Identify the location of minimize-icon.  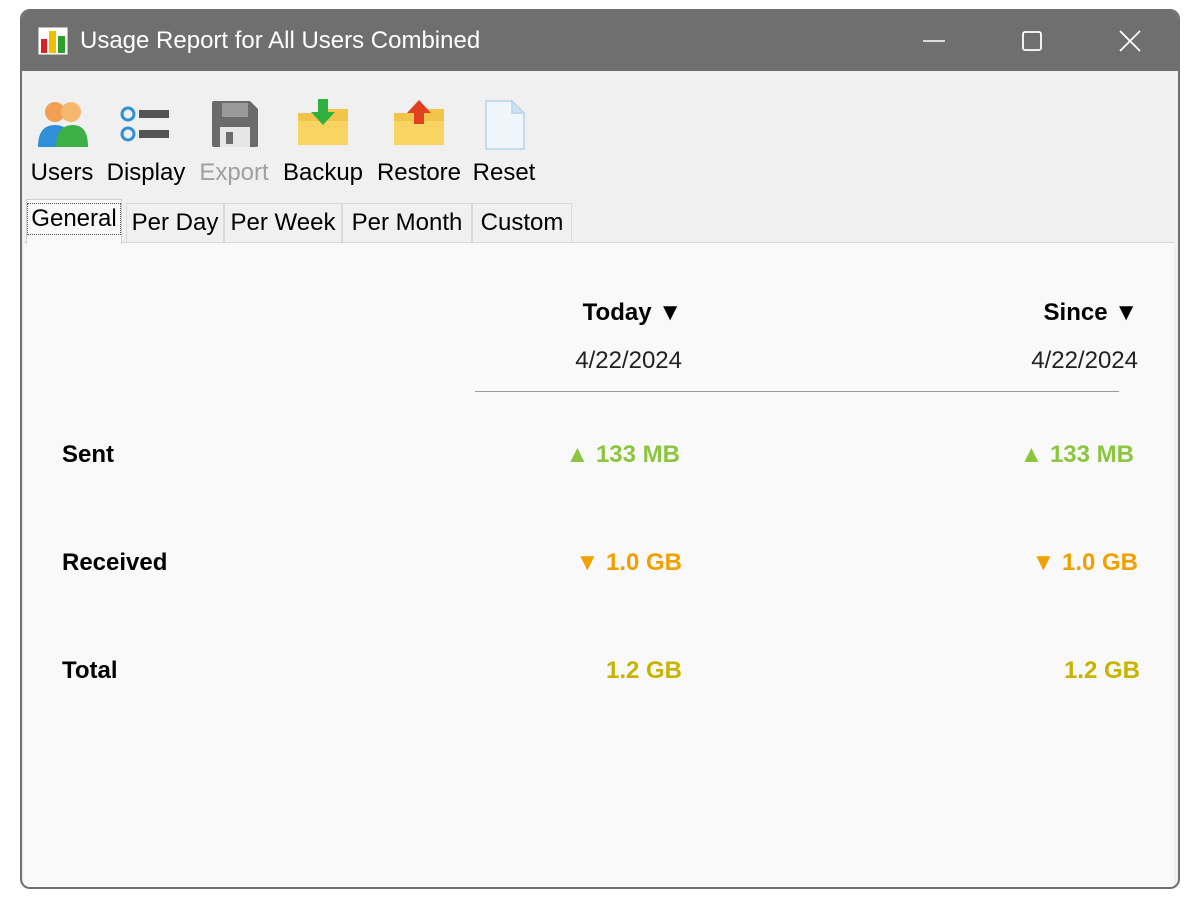
(934, 41).